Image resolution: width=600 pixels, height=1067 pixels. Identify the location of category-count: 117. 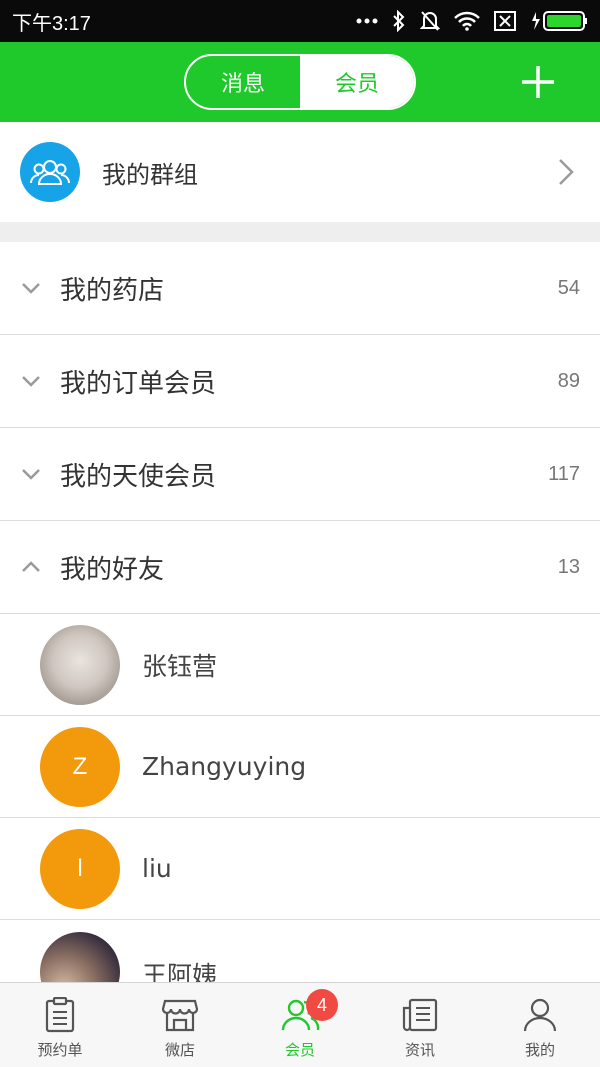
(564, 473).